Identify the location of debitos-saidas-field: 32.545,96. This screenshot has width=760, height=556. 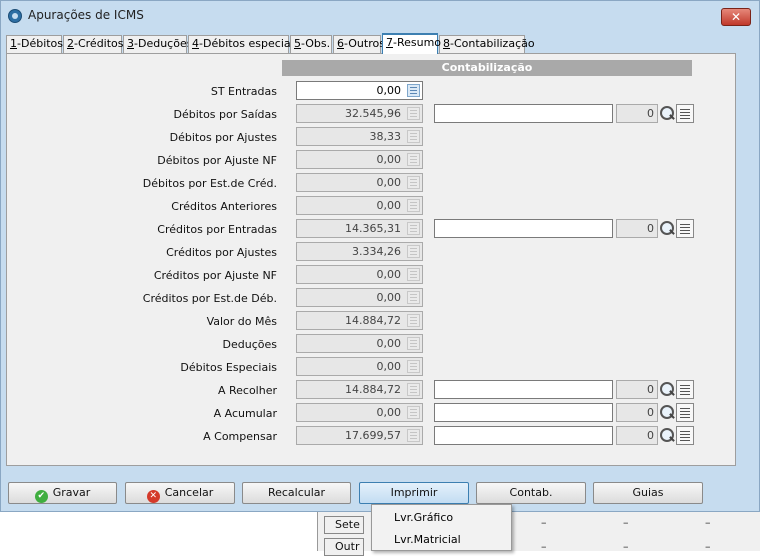
(359, 113).